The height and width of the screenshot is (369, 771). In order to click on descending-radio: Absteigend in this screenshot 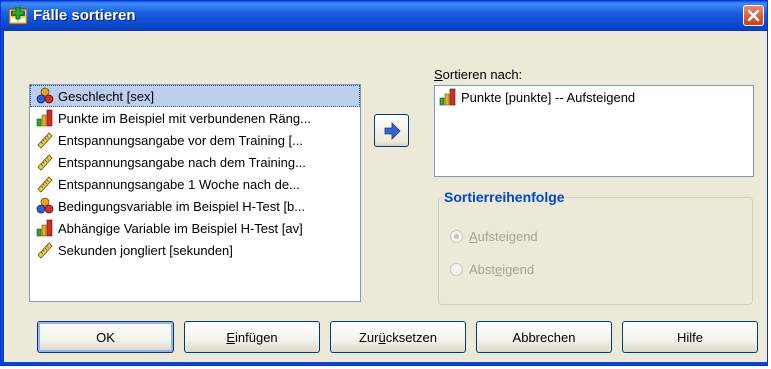, I will do `click(492, 269)`.